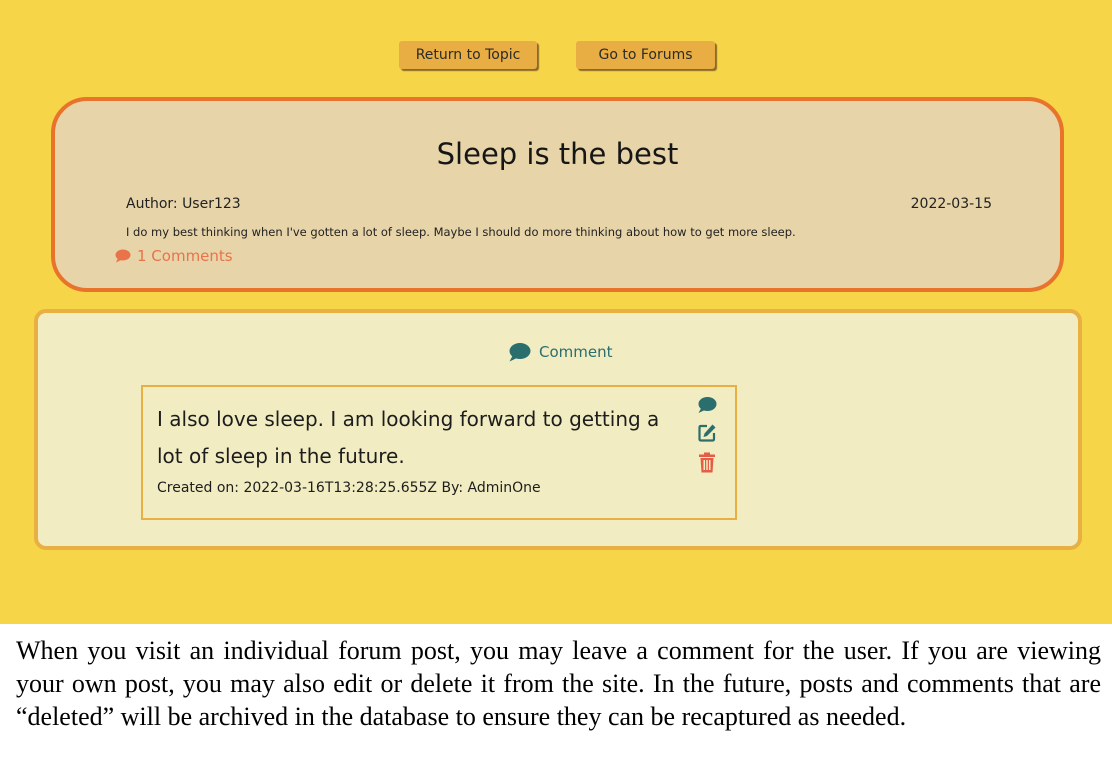 The width and height of the screenshot is (1112, 782). I want to click on reply-comment-icon, so click(707, 405).